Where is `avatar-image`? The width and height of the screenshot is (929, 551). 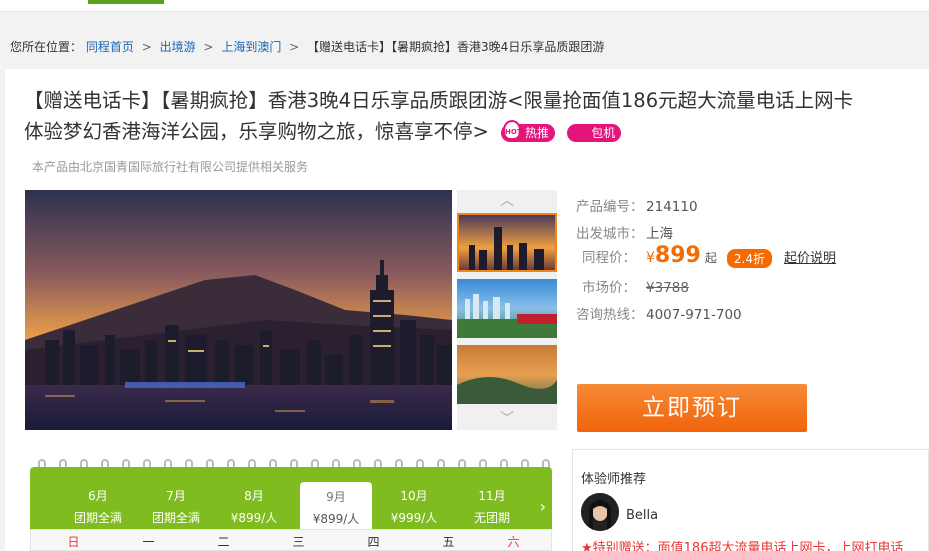
avatar-image is located at coordinates (600, 512).